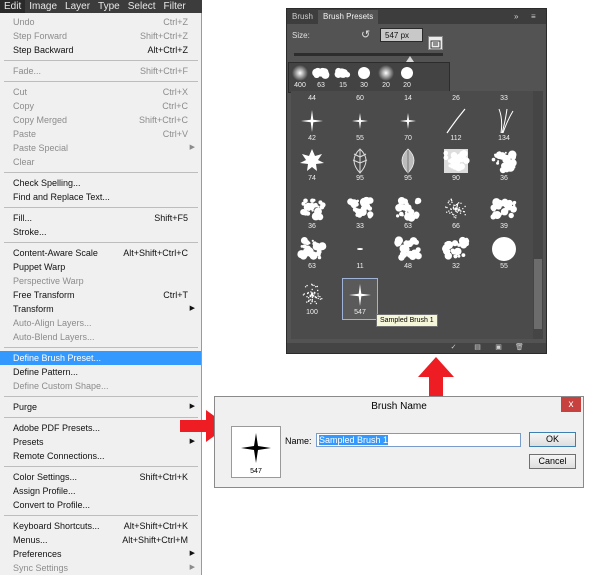 The image size is (600, 575). I want to click on menu-item-copy: Copy Ctrl+C, so click(100, 106).